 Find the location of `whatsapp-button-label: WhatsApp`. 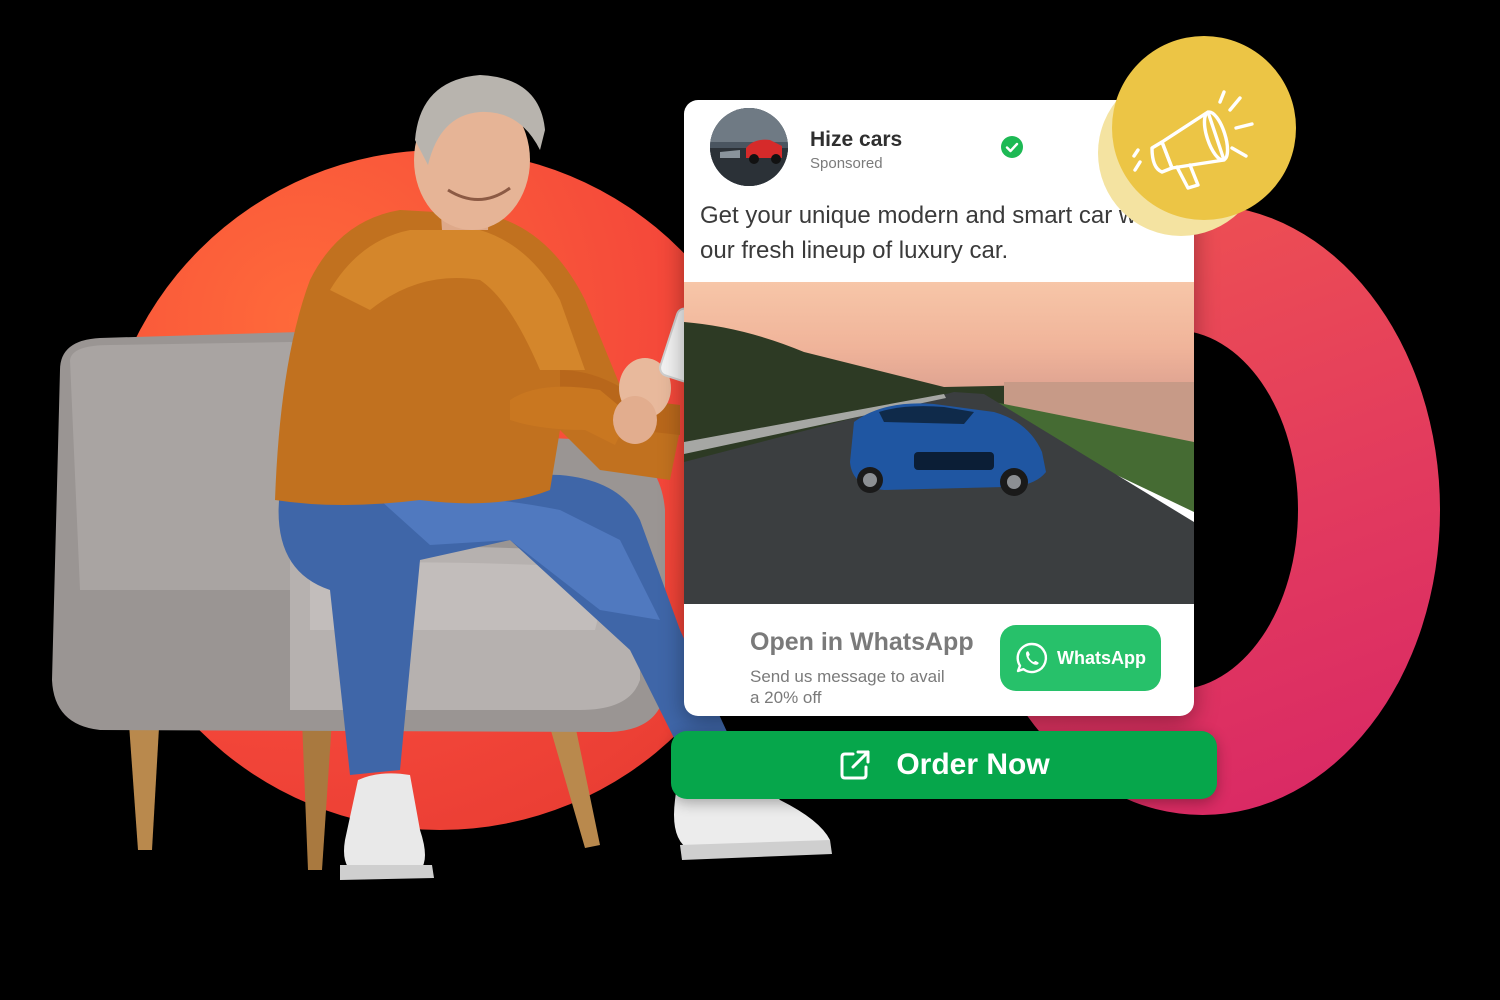

whatsapp-button-label: WhatsApp is located at coordinates (1101, 657).